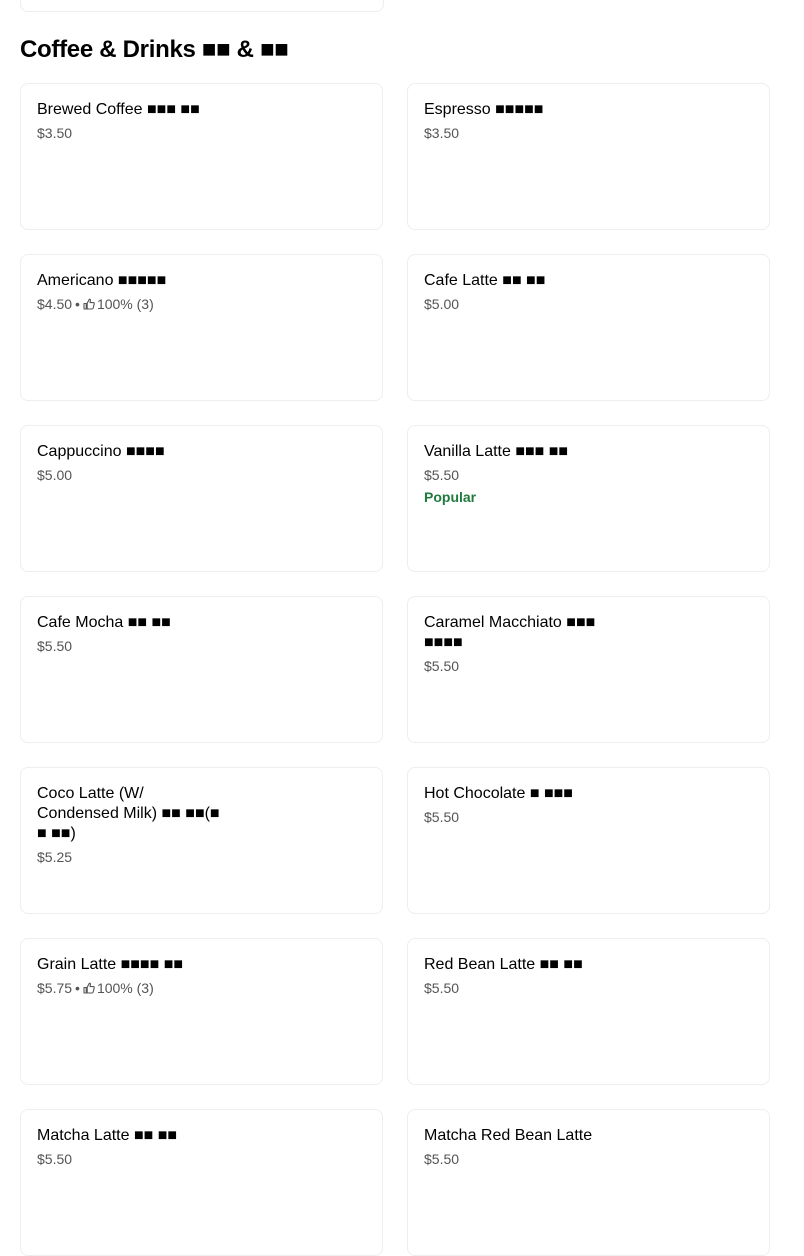 Image resolution: width=804 pixels, height=1256 pixels. Describe the element at coordinates (201, 988) in the screenshot. I see `item-meta: $5.75 • 100% (3)` at that location.